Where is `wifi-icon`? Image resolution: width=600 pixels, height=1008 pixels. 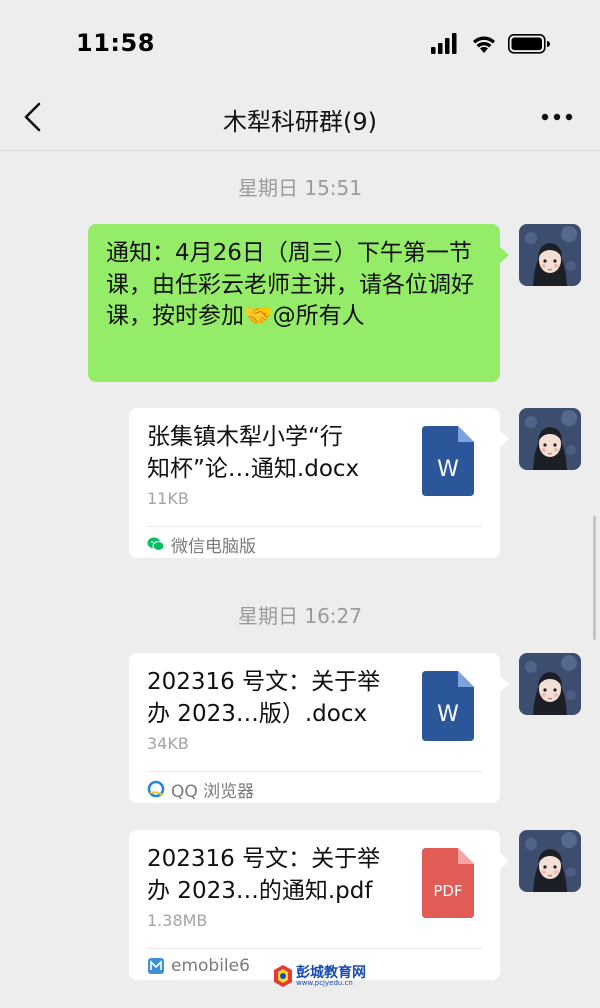 wifi-icon is located at coordinates (484, 44).